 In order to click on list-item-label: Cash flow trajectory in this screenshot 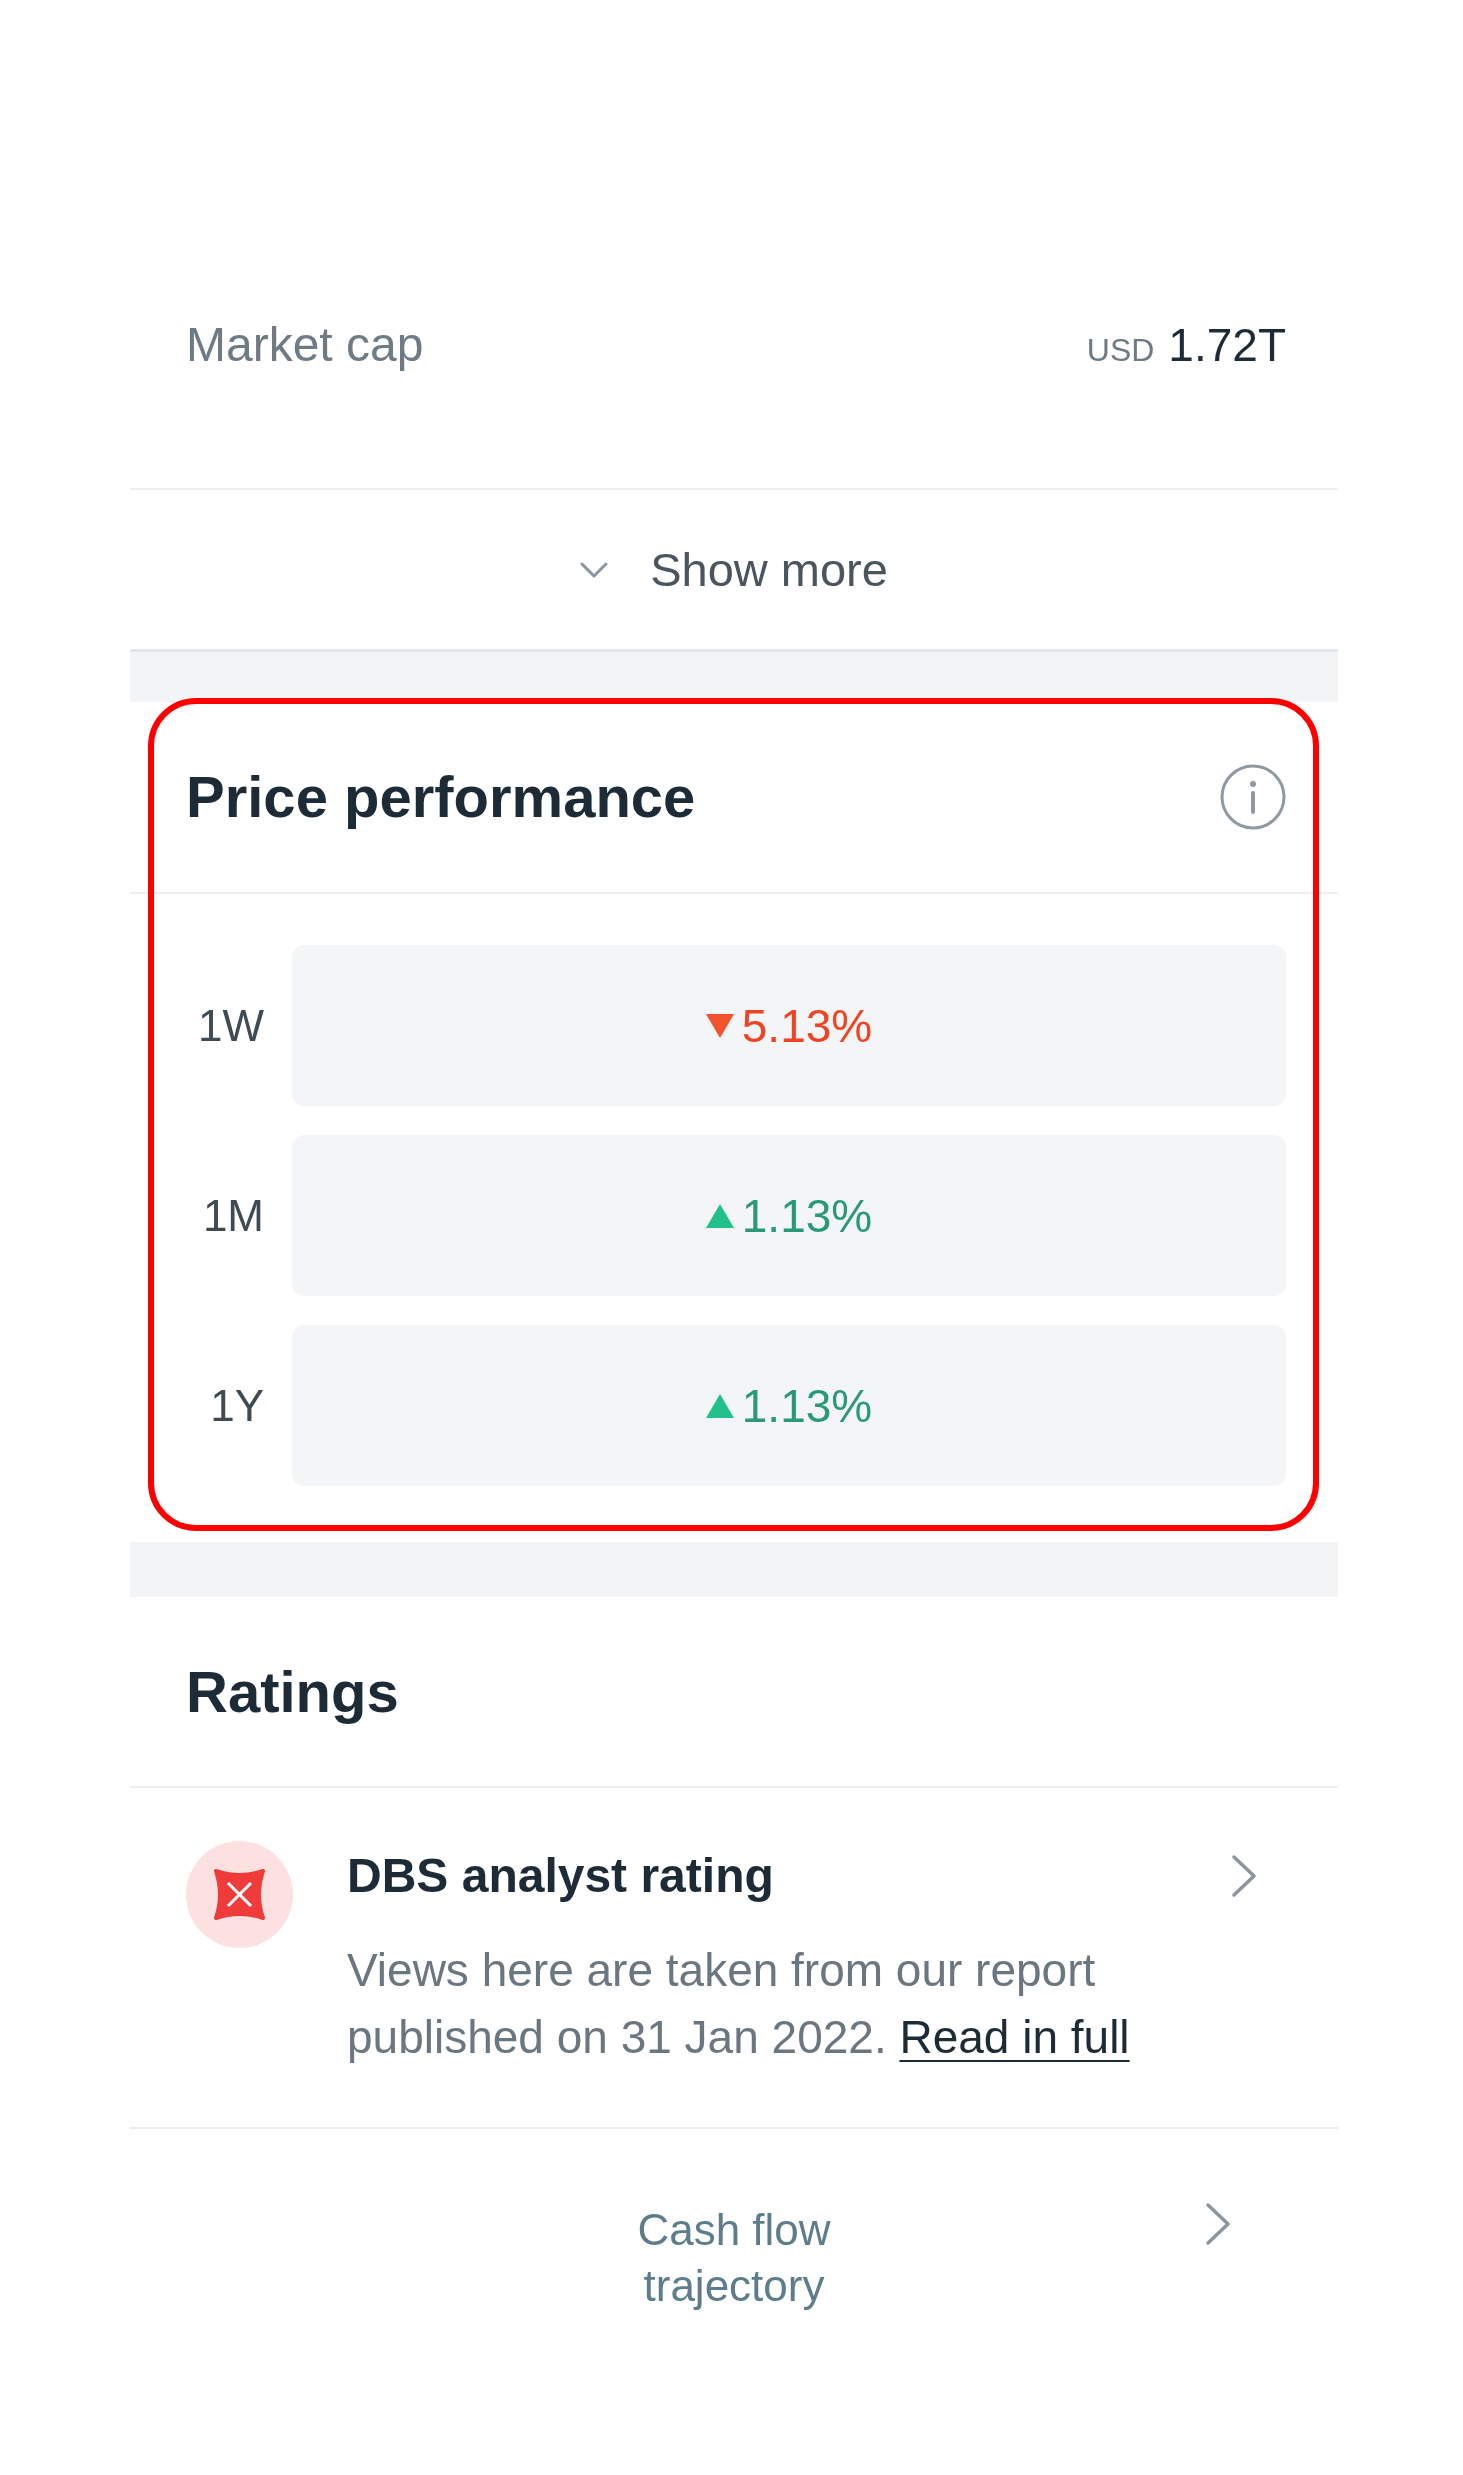, I will do `click(734, 2258)`.